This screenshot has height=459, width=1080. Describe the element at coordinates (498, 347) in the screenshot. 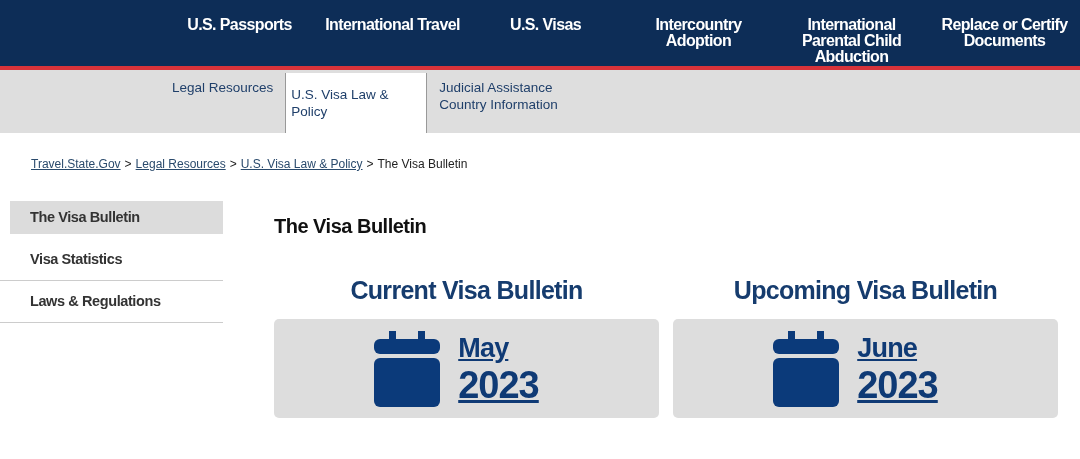

I see `month-link: May` at that location.